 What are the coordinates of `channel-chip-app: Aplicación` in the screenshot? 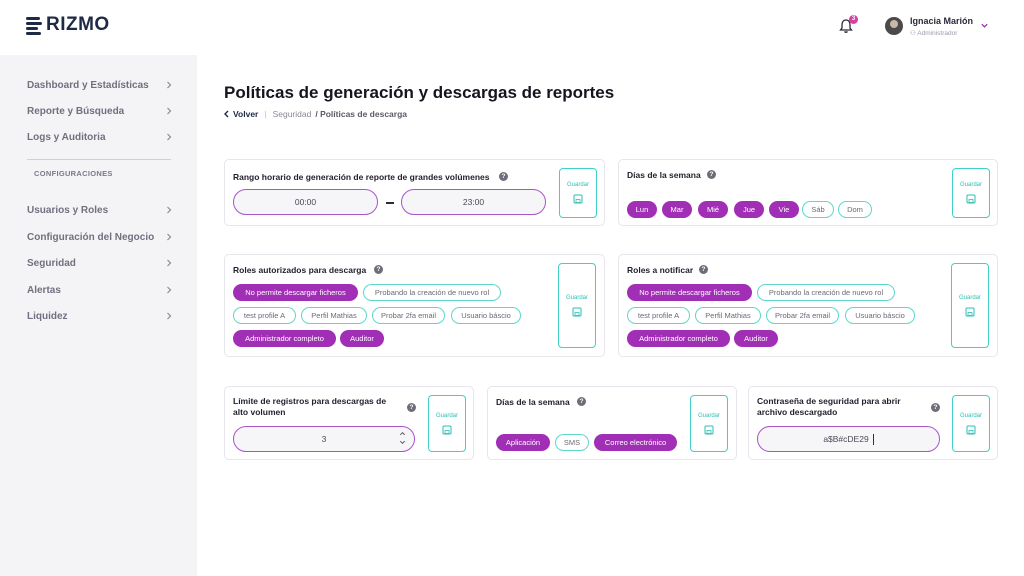 It's located at (523, 442).